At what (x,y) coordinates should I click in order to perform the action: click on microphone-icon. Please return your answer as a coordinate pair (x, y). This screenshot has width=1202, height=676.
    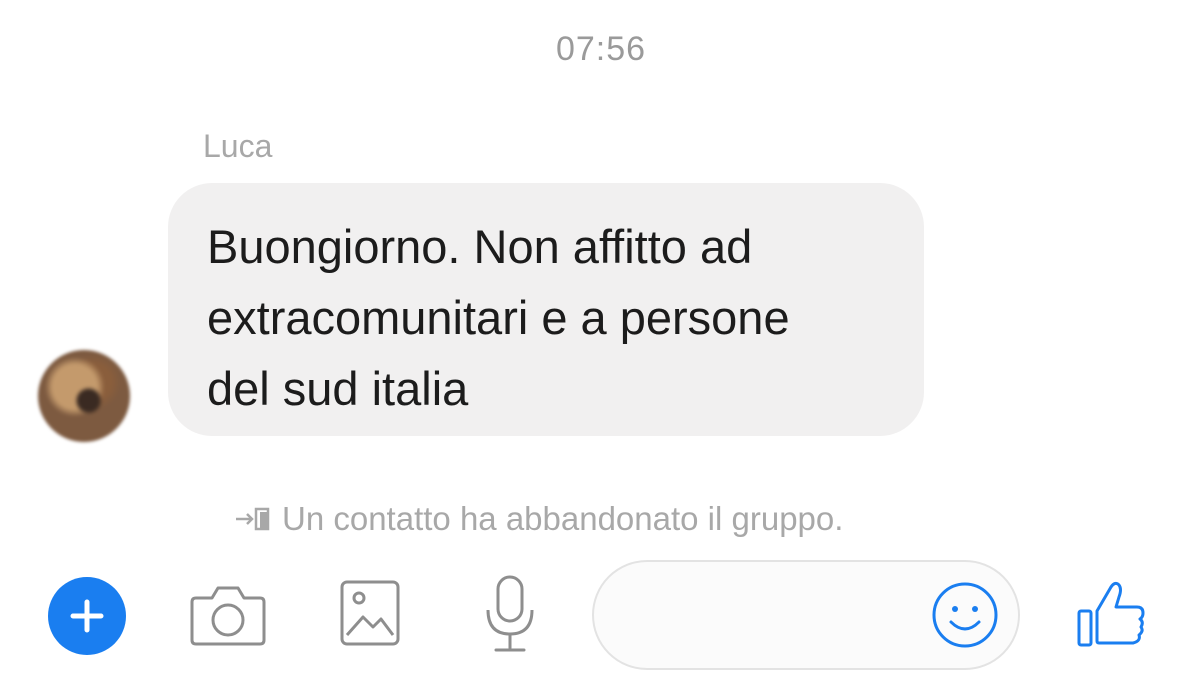
    Looking at the image, I should click on (510, 613).